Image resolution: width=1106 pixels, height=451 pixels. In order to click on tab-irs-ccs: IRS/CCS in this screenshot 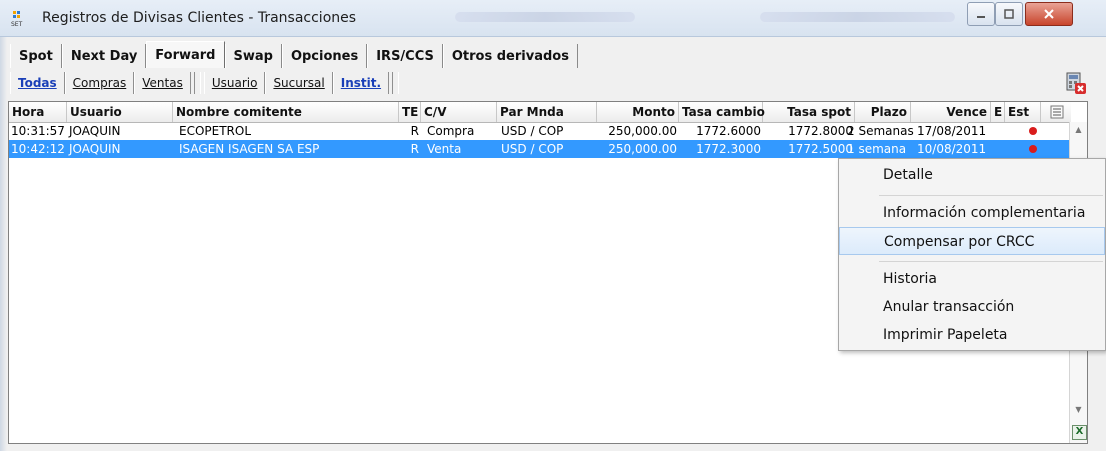, I will do `click(405, 56)`.